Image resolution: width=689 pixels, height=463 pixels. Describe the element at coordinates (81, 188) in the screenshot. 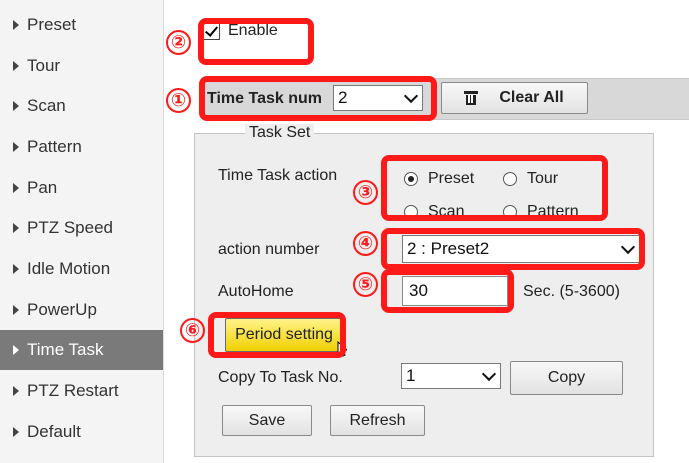

I see `sidebar-item-pan: Pan` at that location.